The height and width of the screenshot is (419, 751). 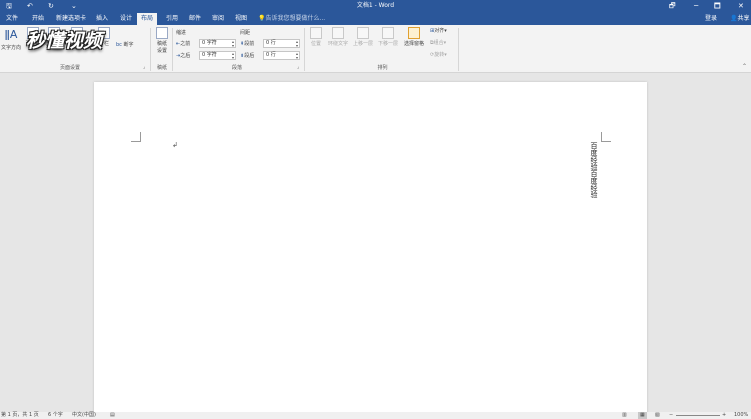 I want to click on zoom-in-icon: +, so click(x=724, y=415).